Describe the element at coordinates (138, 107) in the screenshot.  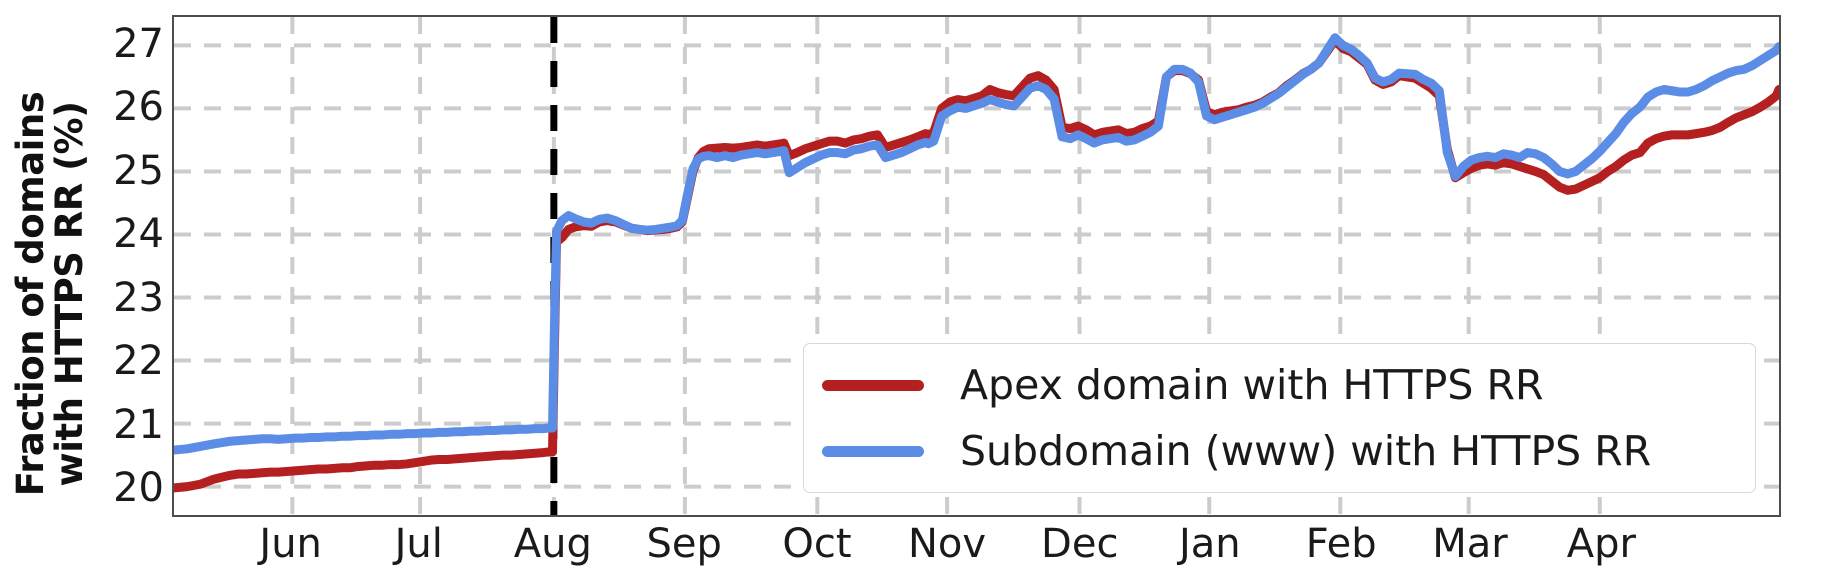
I see `y-tick-label: 26` at that location.